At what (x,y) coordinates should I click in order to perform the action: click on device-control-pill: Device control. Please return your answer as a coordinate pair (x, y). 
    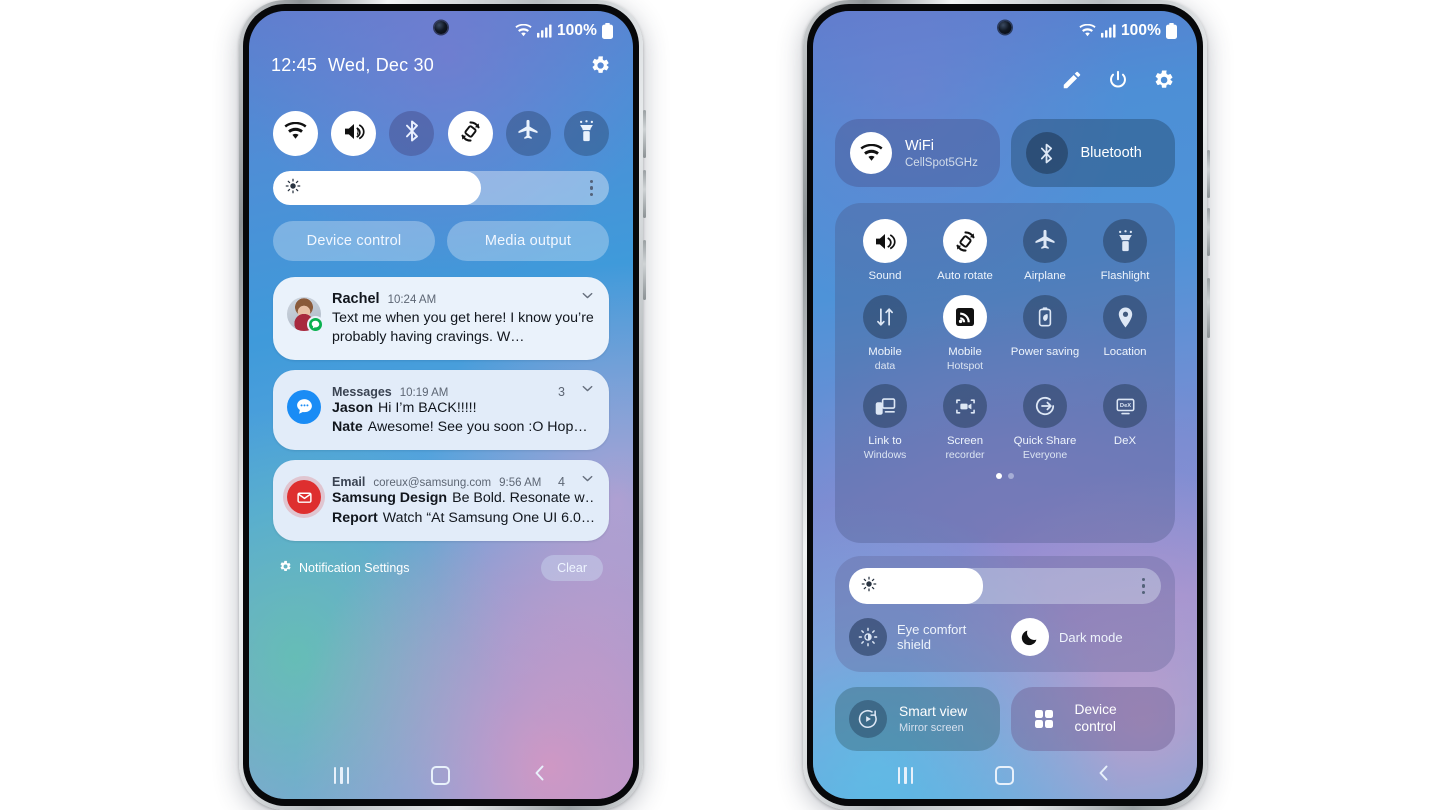
    Looking at the image, I should click on (354, 241).